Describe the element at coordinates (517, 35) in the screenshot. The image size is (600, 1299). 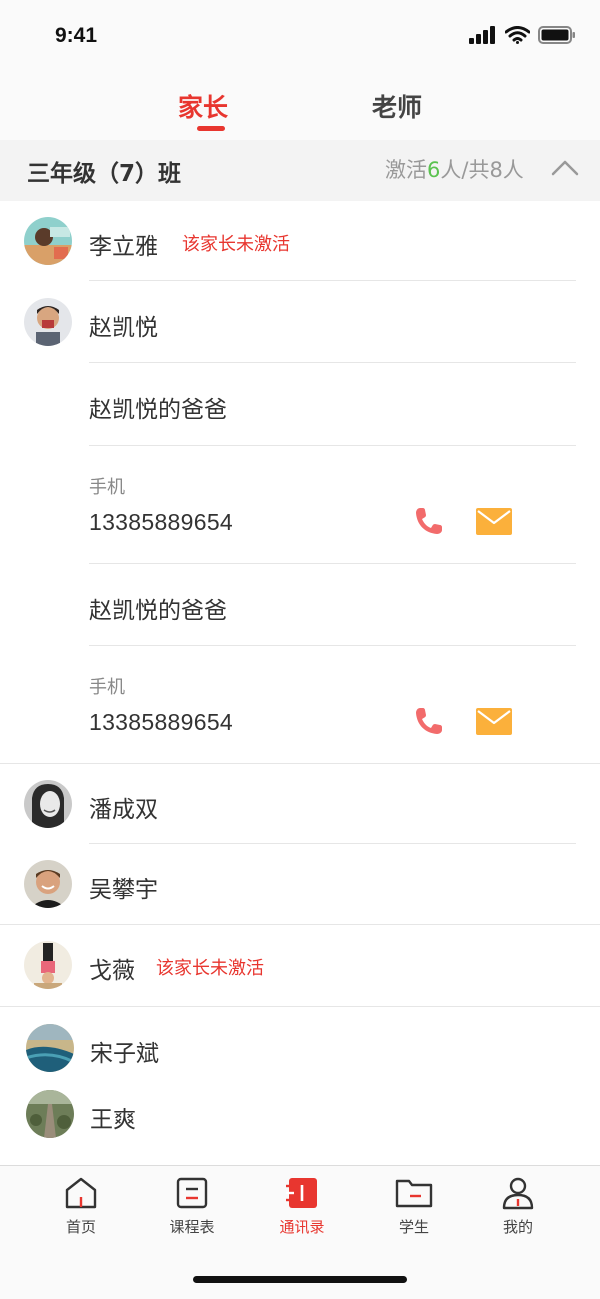
I see `wifi-icon` at that location.